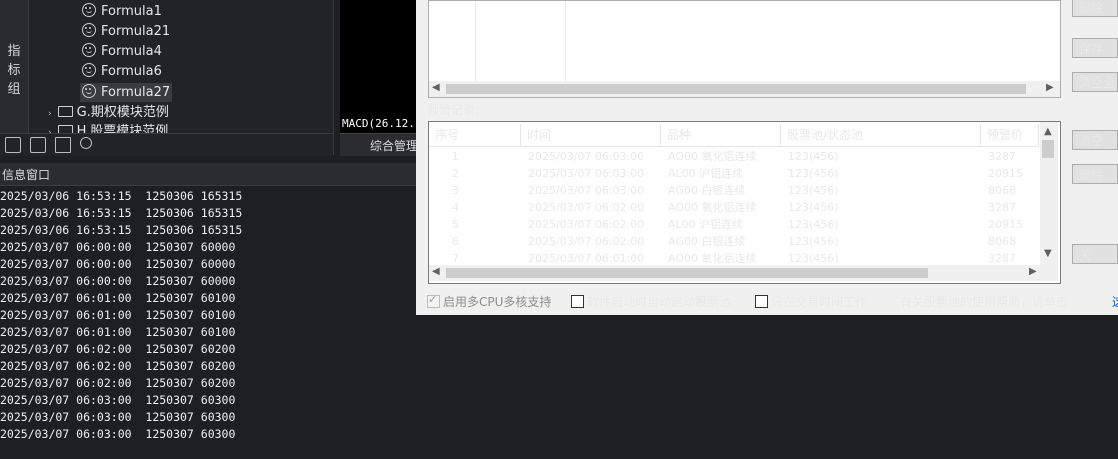 This screenshot has height=459, width=1118. I want to click on cell-time: 2025/03/07 06:03:00, so click(586, 173).